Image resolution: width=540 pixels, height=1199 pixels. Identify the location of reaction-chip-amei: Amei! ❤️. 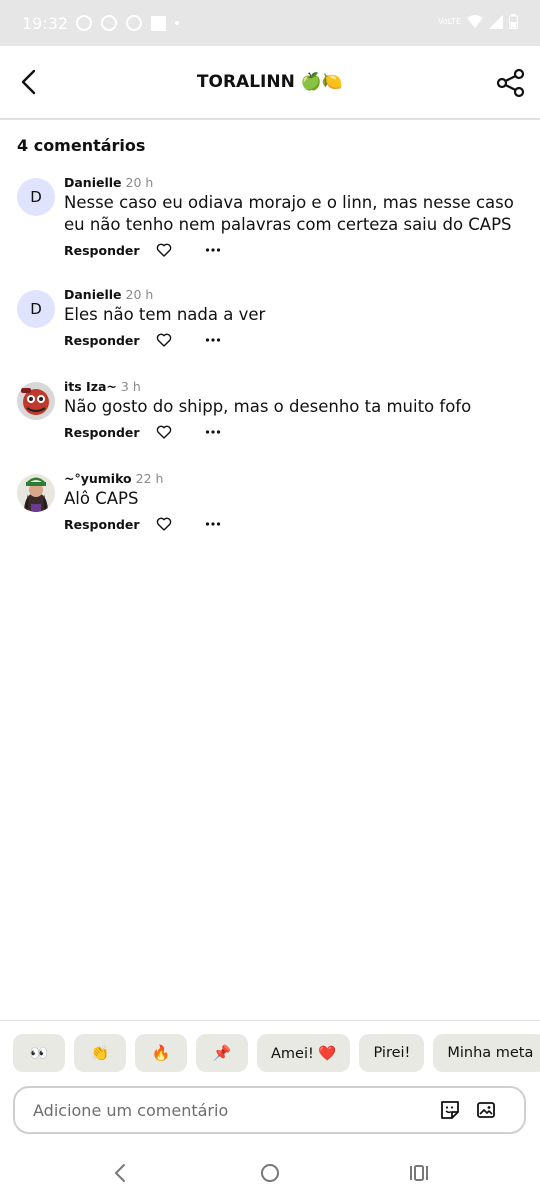
(304, 1053).